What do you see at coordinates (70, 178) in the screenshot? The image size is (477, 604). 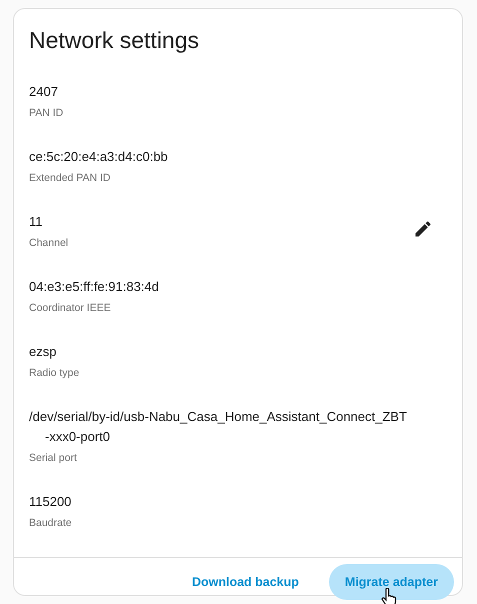 I see `field-label: Extended PAN ID` at bounding box center [70, 178].